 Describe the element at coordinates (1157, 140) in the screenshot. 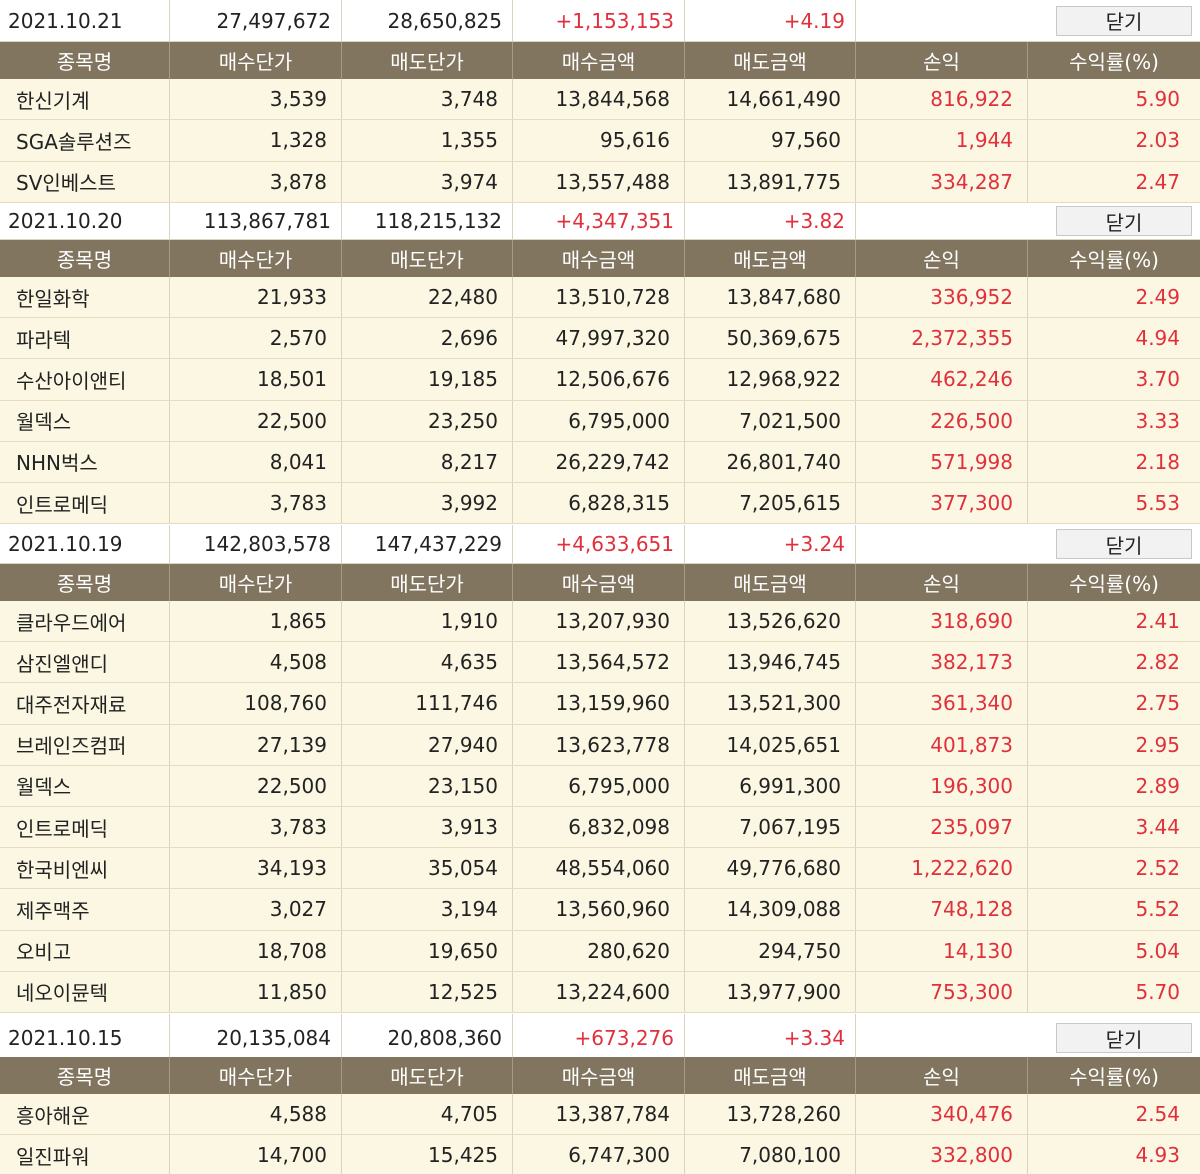

I see `rate-col: 2.03` at that location.